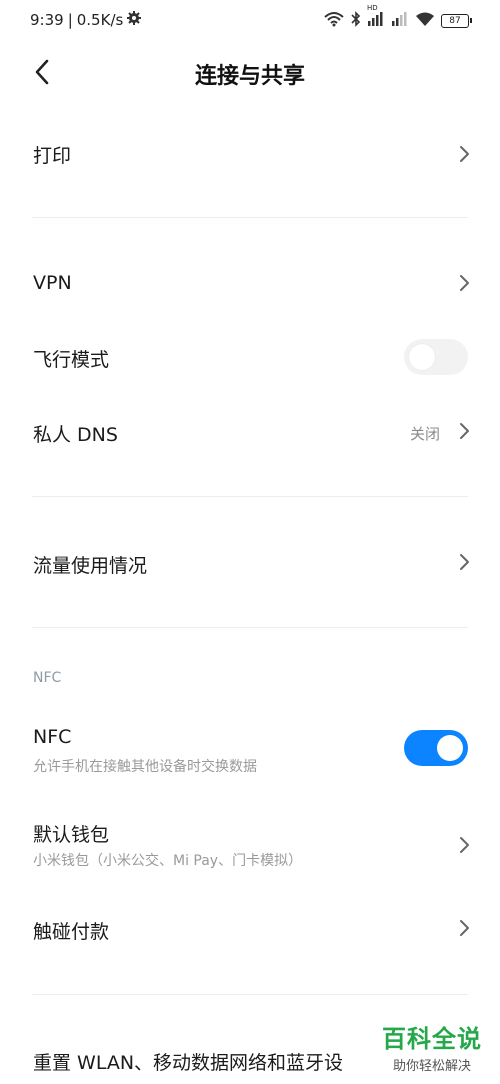 Image resolution: width=500 pixels, height=1084 pixels. Describe the element at coordinates (436, 748) in the screenshot. I see `nfc-toggle` at that location.